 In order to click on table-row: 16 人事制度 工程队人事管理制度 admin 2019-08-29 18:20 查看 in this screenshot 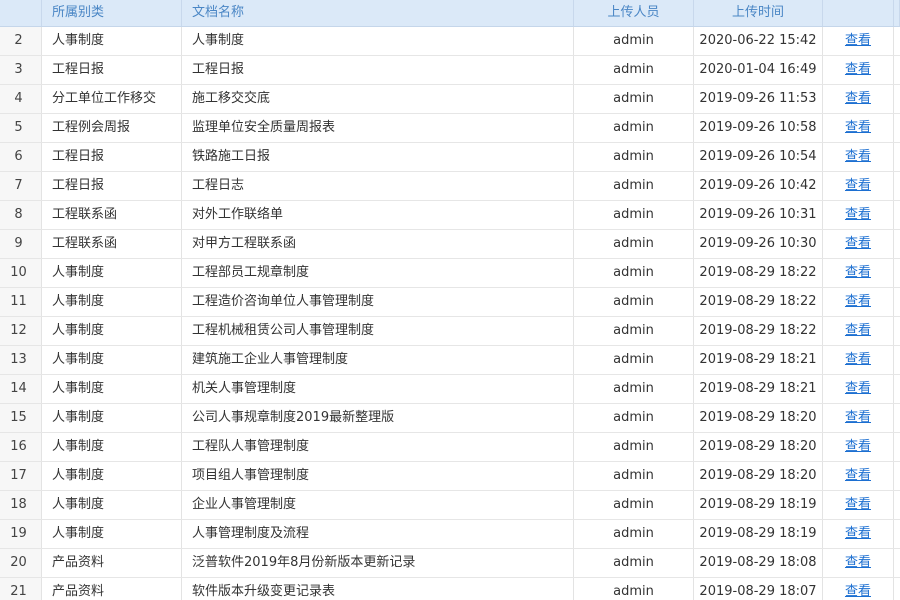, I will do `click(450, 447)`.